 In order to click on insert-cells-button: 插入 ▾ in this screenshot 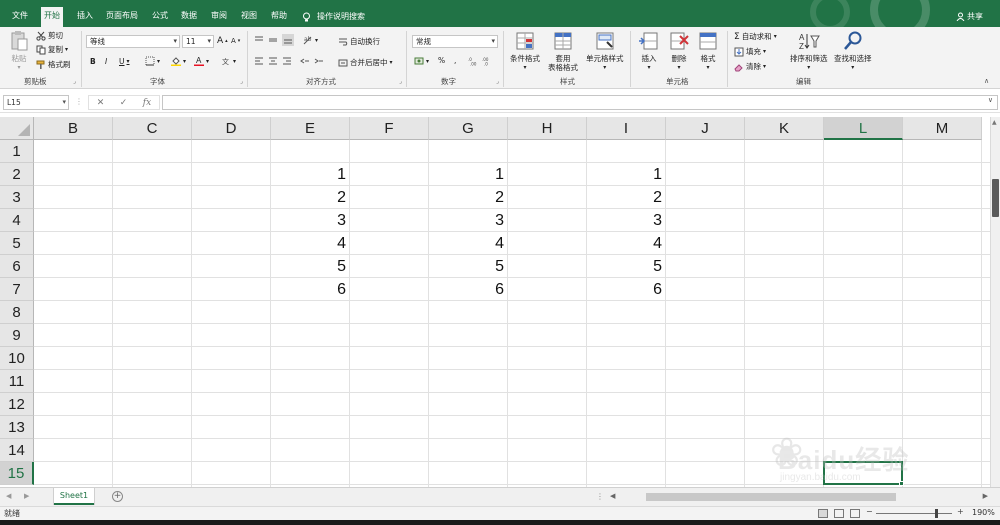, I will do `click(649, 51)`.